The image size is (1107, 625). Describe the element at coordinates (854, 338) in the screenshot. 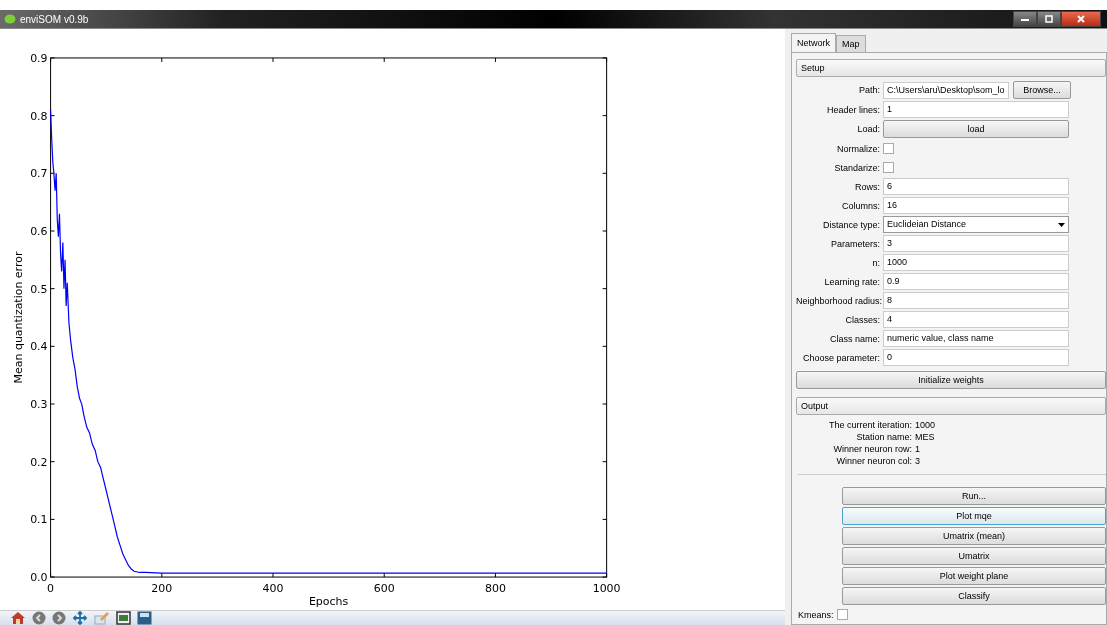

I see `field-label: Class name:` at that location.